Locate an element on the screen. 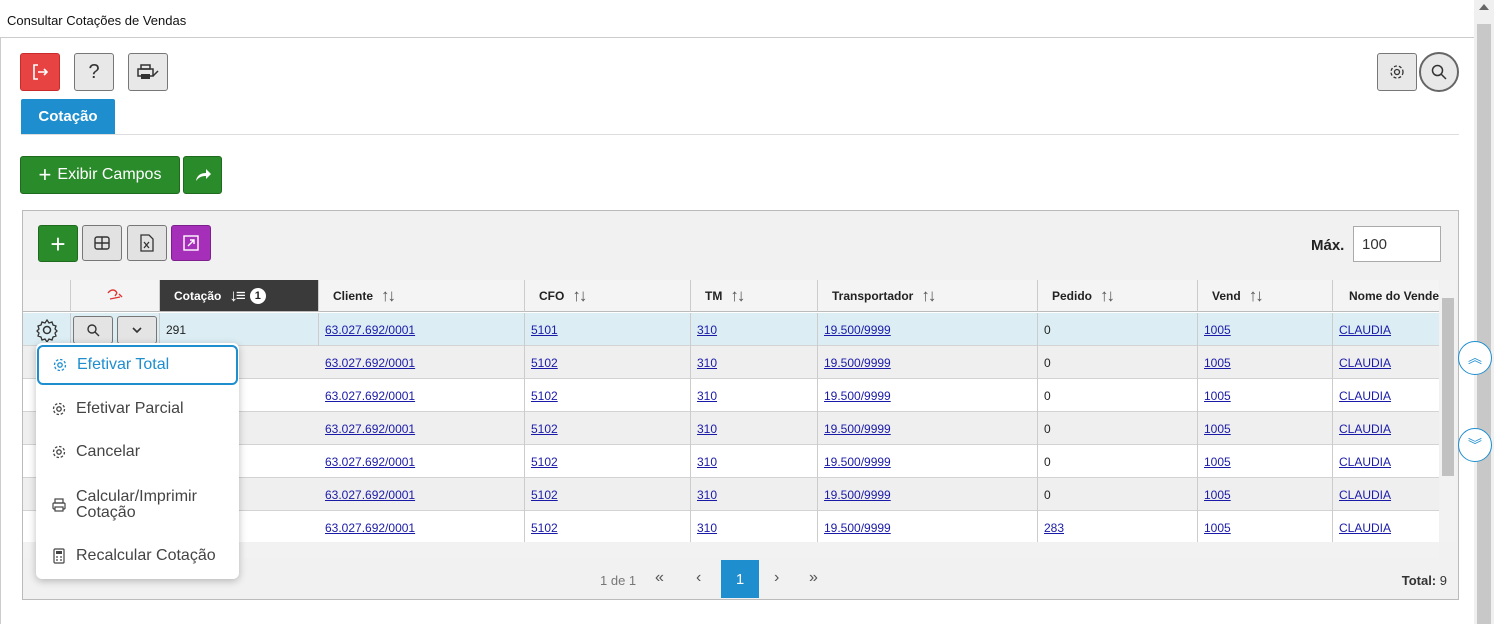 The width and height of the screenshot is (1494, 624). cell-nome: CLAUDIA is located at coordinates (1386, 395).